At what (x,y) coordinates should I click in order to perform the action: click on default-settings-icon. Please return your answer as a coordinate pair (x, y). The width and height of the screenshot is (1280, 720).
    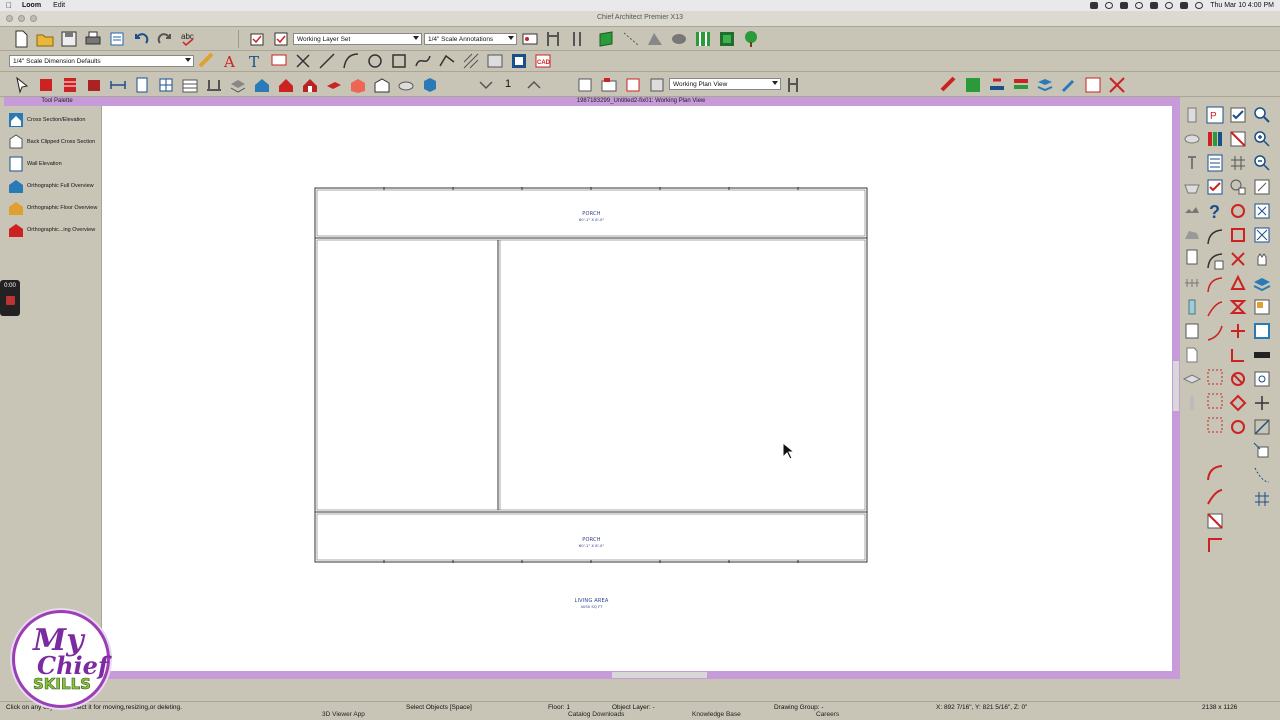
    Looking at the image, I should click on (577, 39).